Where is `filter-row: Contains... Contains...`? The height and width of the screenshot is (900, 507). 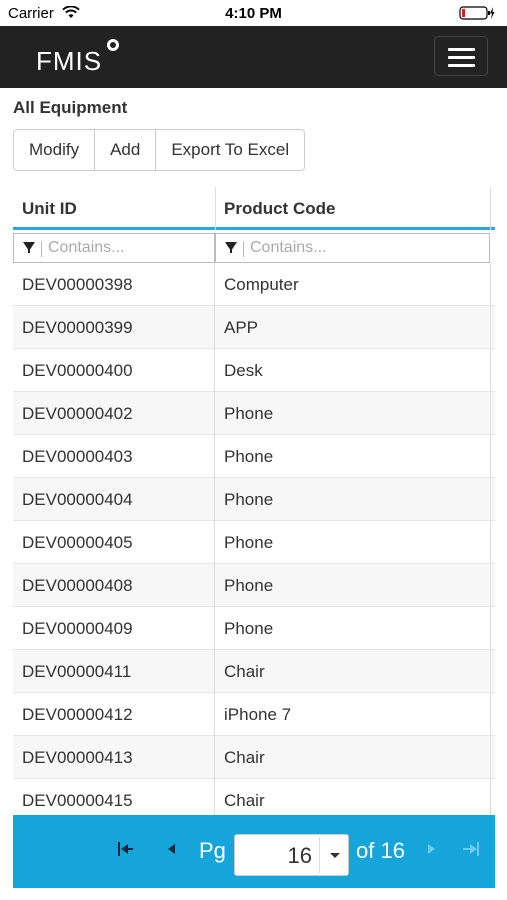 filter-row: Contains... Contains... is located at coordinates (254, 248).